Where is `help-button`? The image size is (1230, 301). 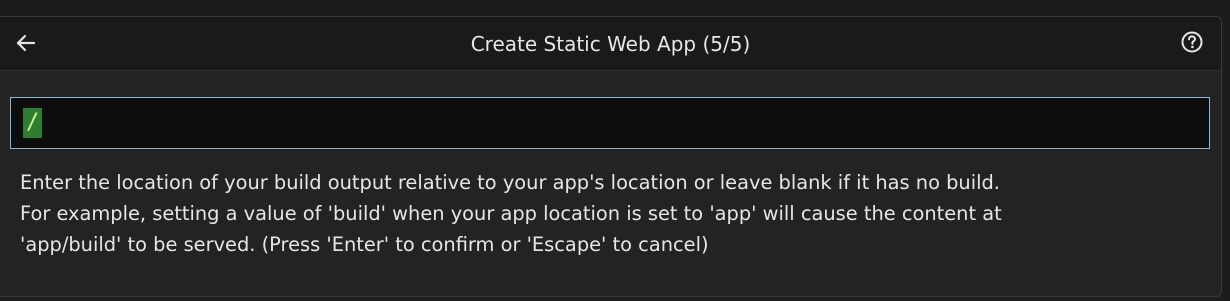
help-button is located at coordinates (1192, 42).